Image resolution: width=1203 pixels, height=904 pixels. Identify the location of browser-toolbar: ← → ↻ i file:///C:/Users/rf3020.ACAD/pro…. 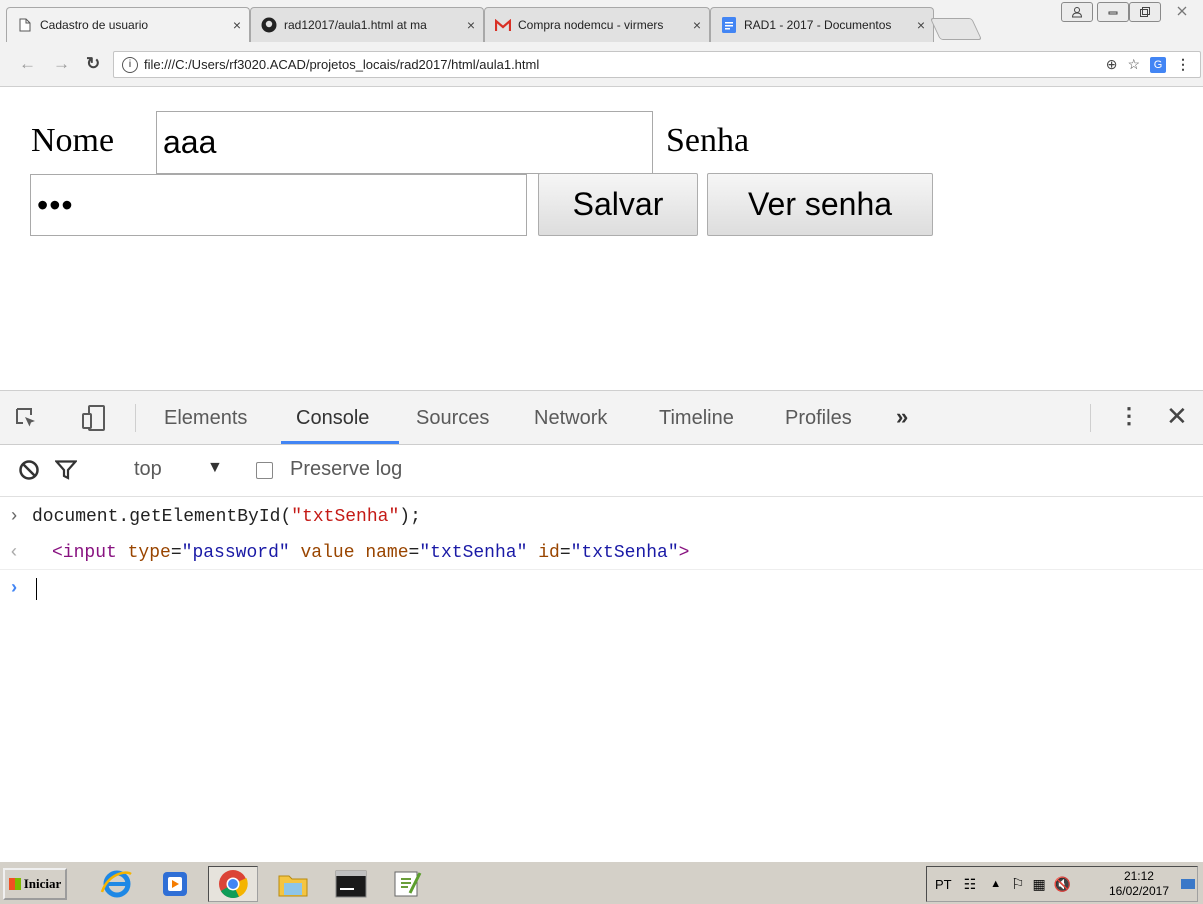
(601, 64).